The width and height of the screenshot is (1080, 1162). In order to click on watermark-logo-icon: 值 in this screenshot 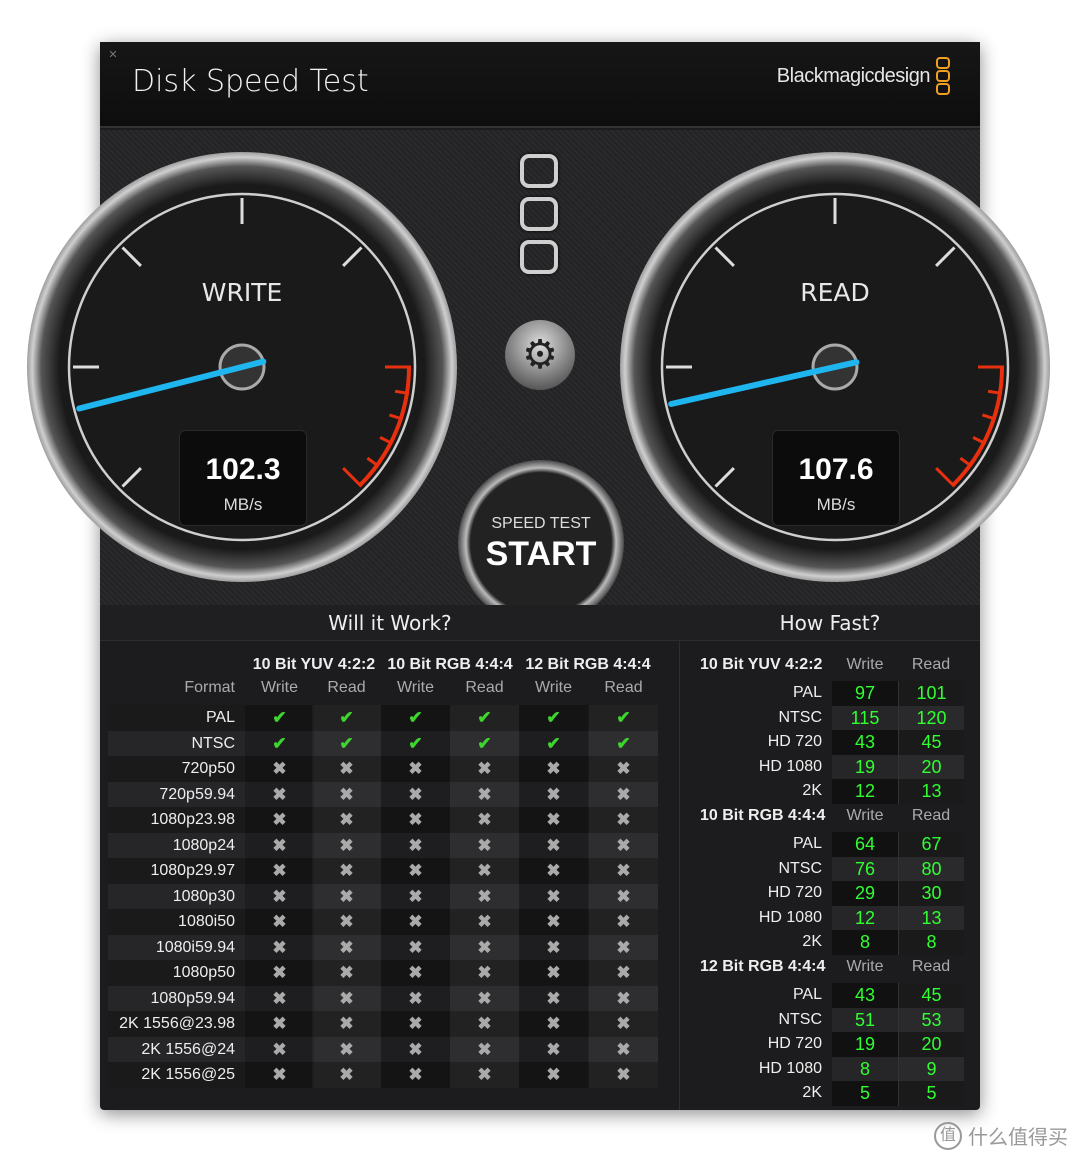, I will do `click(948, 1135)`.